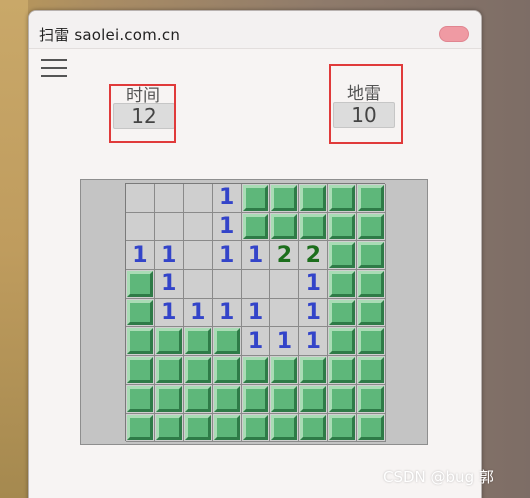  I want to click on mines-highlight-box, so click(366, 104).